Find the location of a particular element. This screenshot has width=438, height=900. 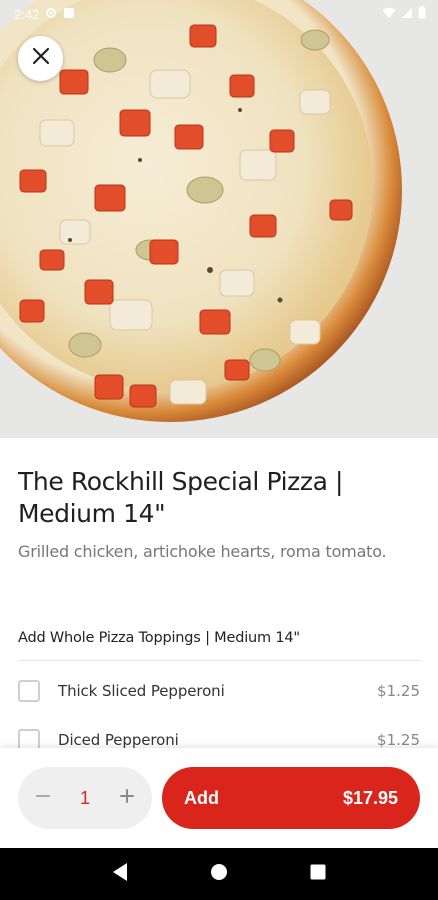

plus-icon is located at coordinates (127, 798).